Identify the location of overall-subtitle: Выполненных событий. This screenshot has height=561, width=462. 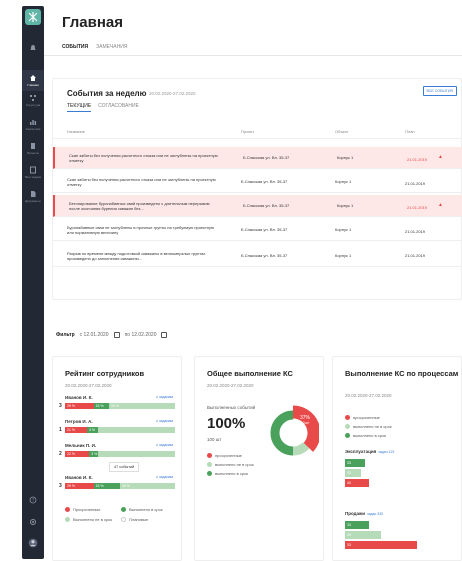
(231, 407).